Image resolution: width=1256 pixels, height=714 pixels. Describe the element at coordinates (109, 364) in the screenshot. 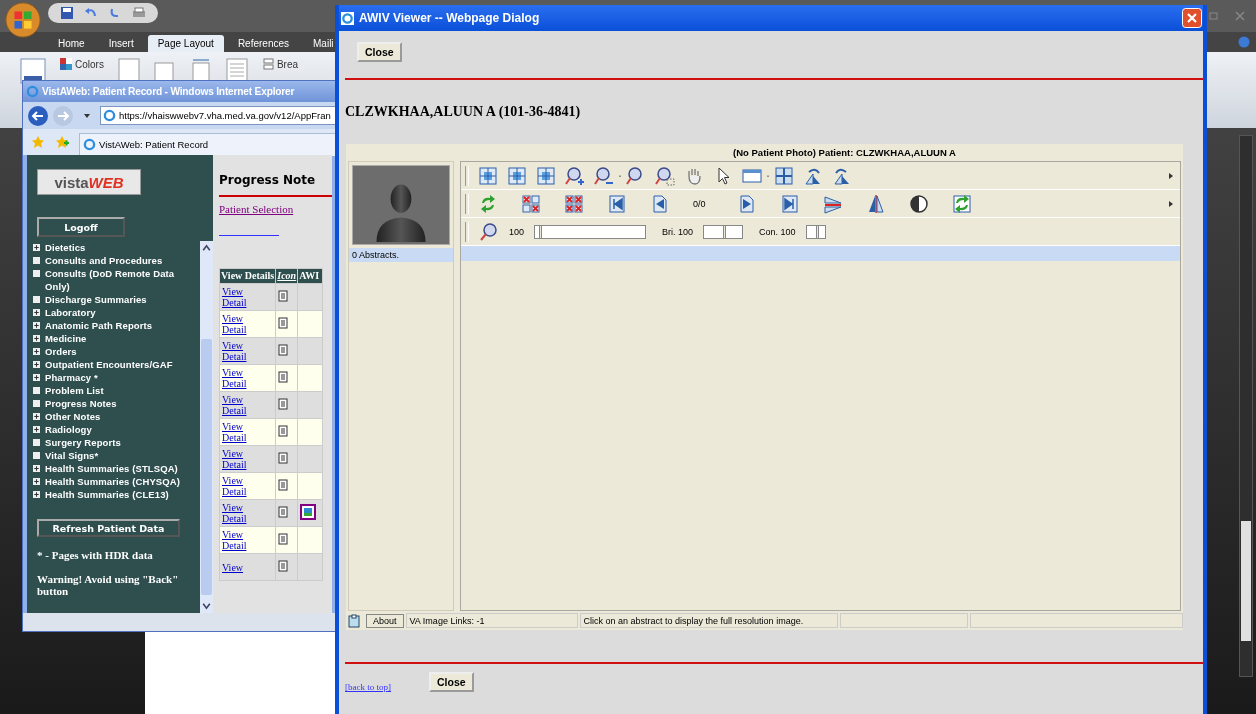

I see `nav-link: Outpatient Encounters/GAF` at that location.